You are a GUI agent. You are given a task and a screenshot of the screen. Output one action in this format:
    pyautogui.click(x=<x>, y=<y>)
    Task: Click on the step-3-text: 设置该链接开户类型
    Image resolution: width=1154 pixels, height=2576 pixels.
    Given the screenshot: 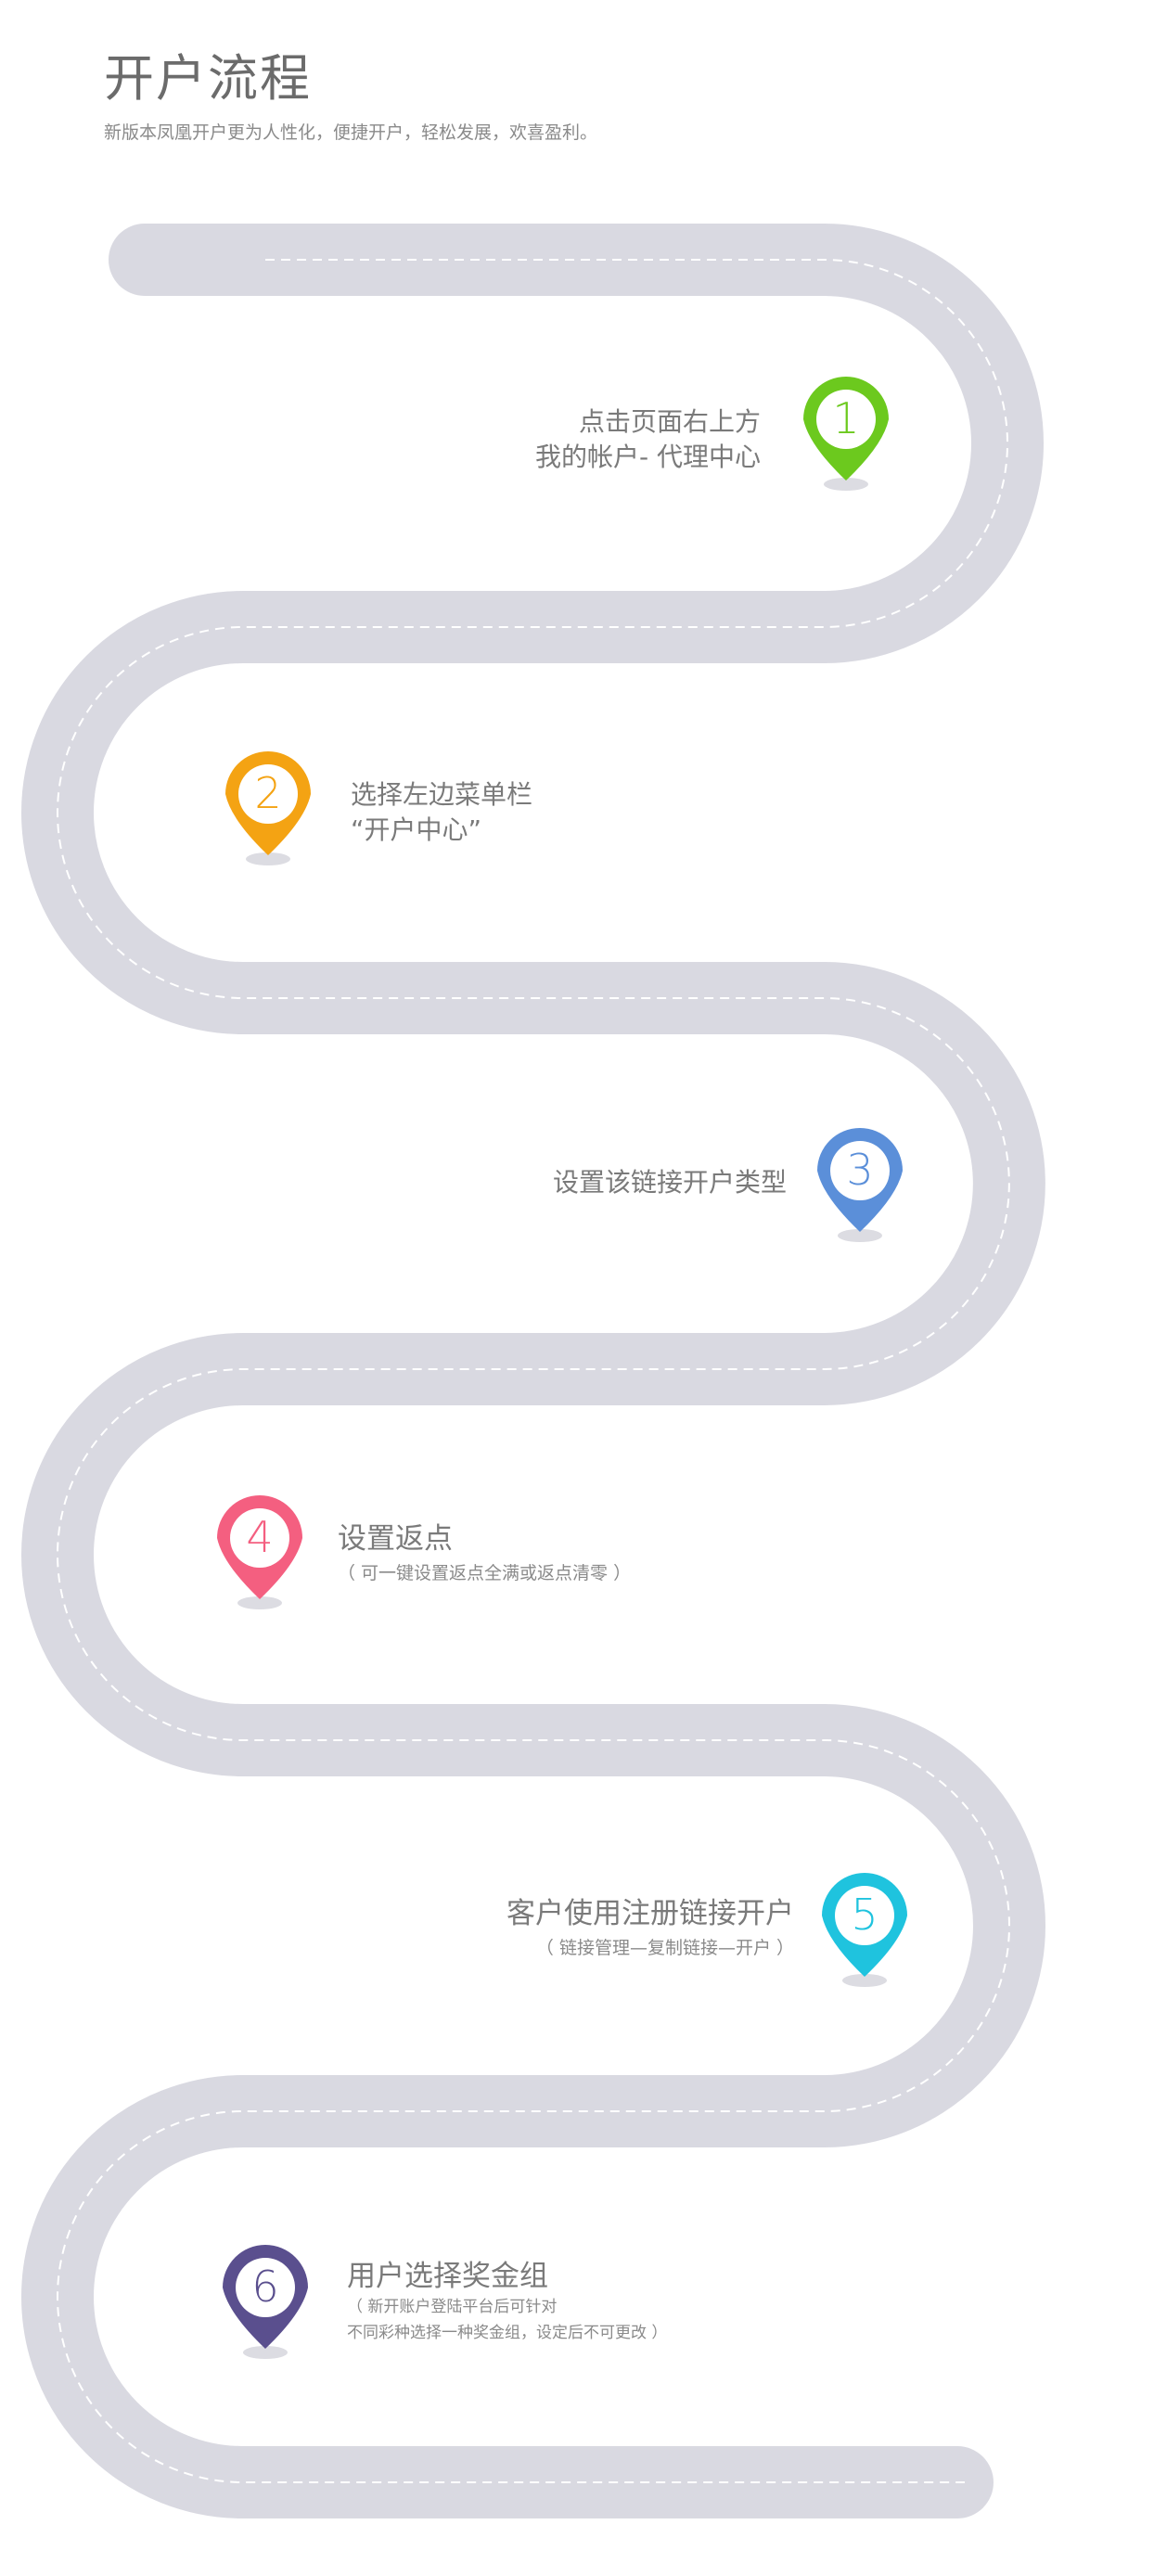 What is the action you would take?
    pyautogui.click(x=670, y=1182)
    